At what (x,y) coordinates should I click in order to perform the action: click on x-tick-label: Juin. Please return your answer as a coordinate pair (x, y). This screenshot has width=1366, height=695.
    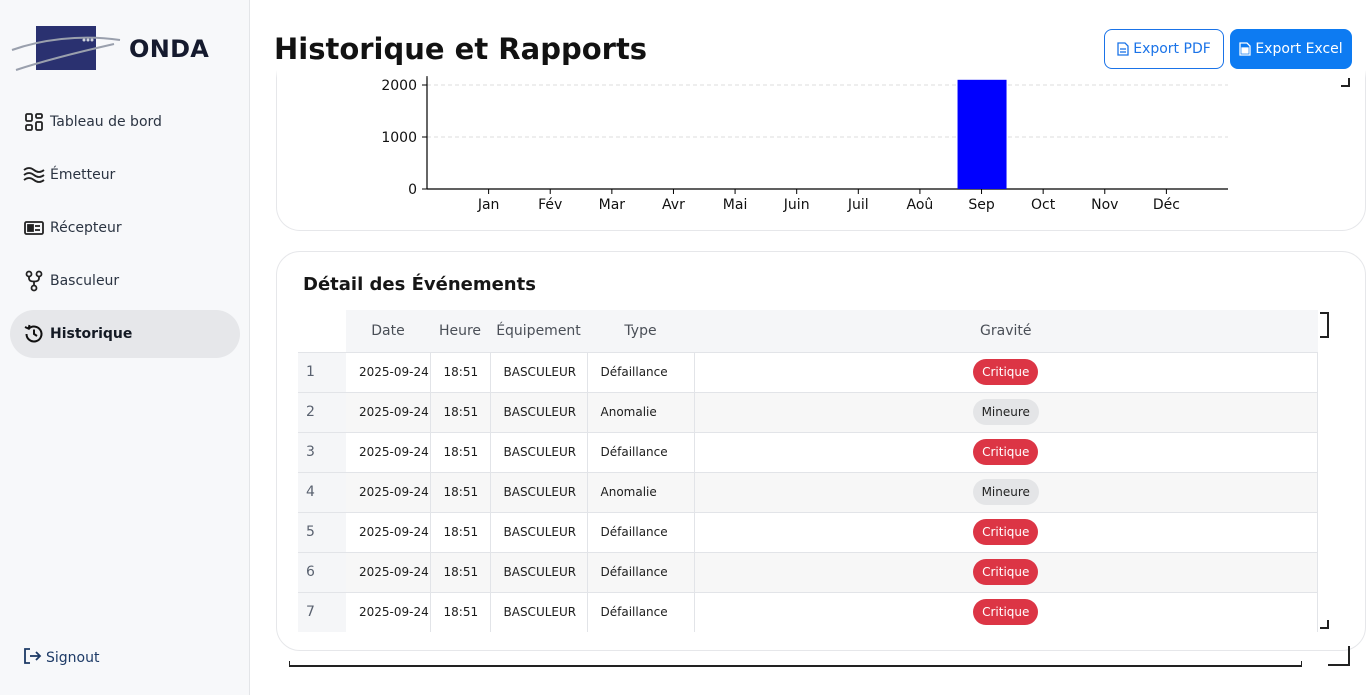
    Looking at the image, I should click on (796, 205).